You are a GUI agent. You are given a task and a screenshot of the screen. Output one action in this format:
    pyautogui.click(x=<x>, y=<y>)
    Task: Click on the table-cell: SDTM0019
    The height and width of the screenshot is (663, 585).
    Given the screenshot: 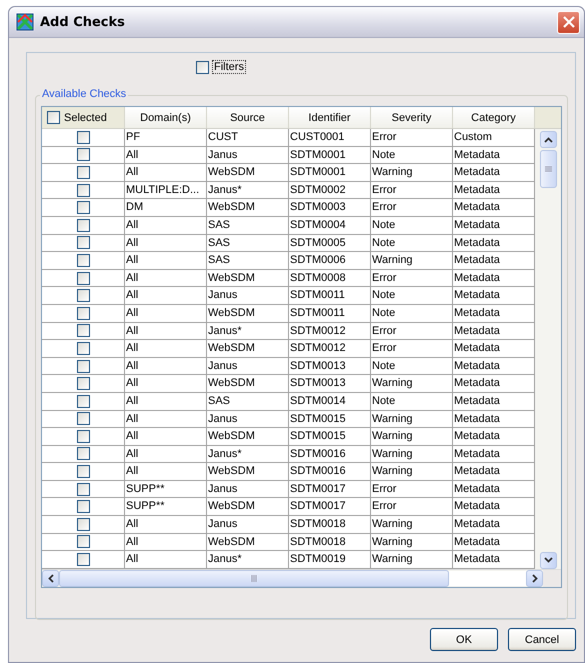 What is the action you would take?
    pyautogui.click(x=330, y=559)
    